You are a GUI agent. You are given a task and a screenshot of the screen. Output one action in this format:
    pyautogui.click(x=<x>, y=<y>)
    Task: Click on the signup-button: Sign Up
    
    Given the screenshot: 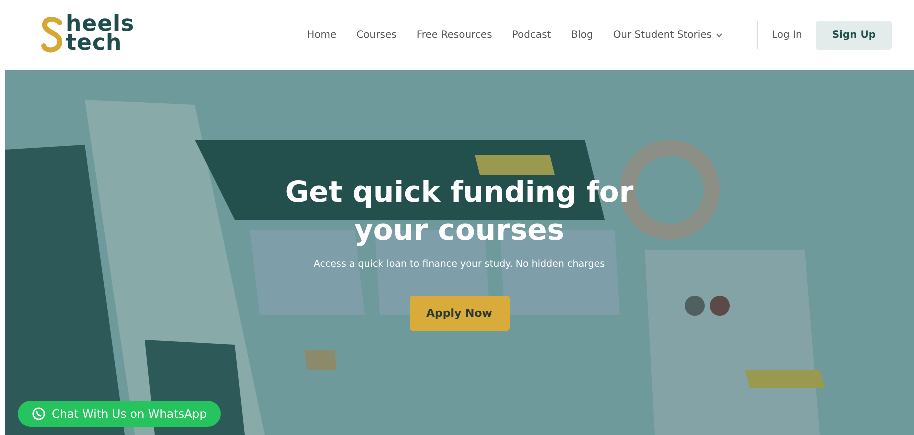 What is the action you would take?
    pyautogui.click(x=854, y=35)
    